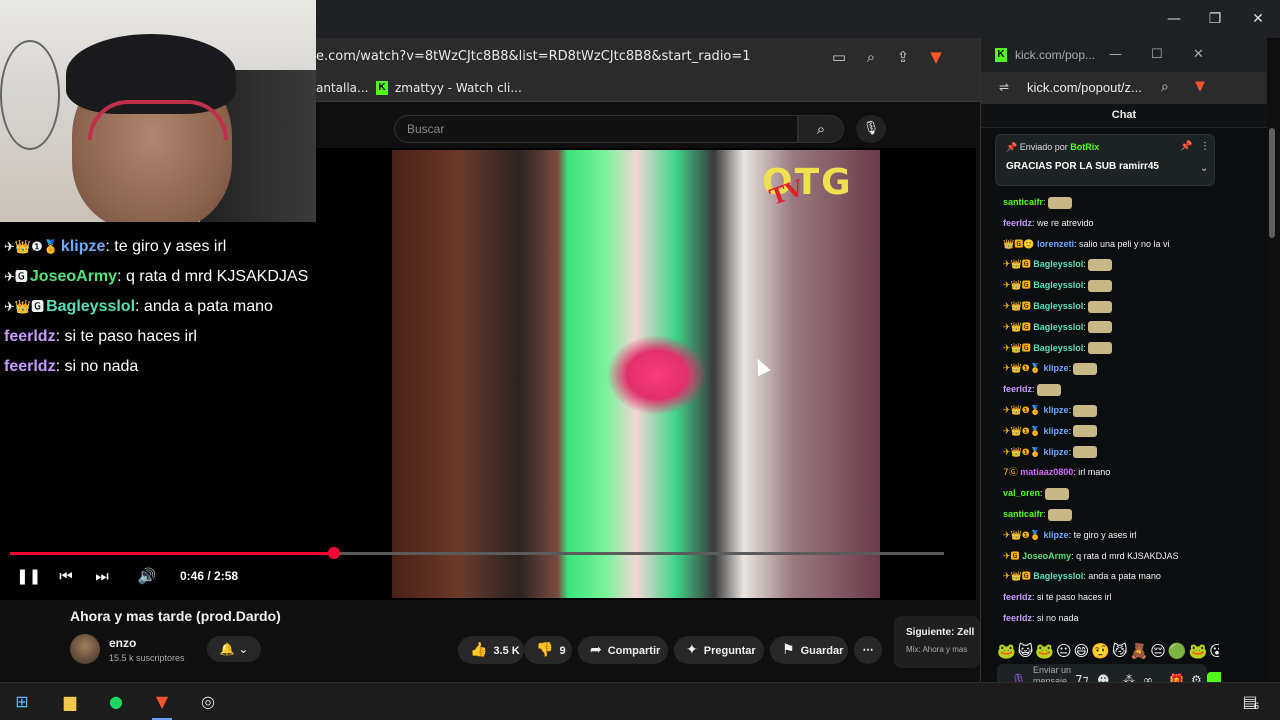 The width and height of the screenshot is (1280, 720). I want to click on chat-message: ✈👑🅶 Bagleysslol: anda a pata mano, so click(1110, 576).